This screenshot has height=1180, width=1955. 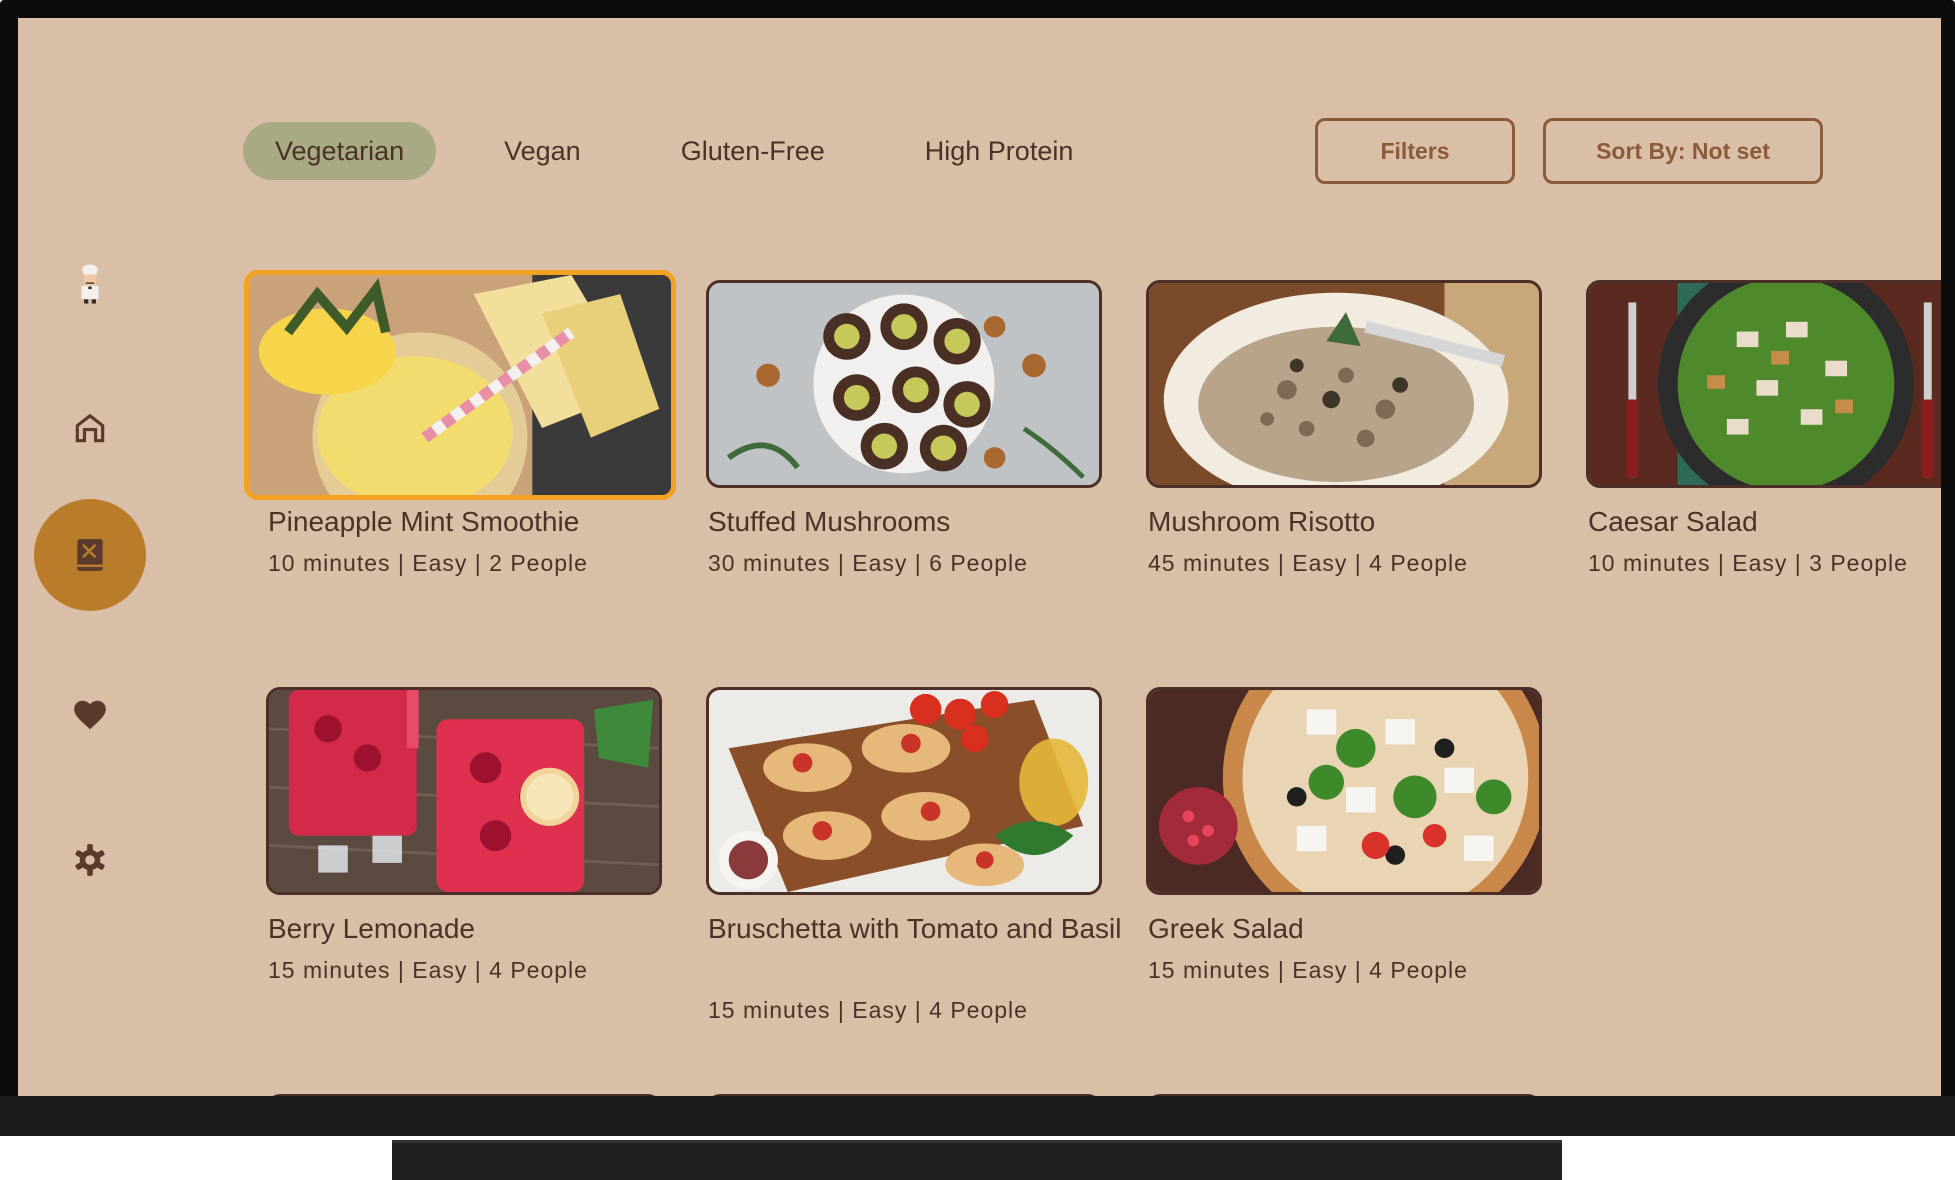 I want to click on tv-stand, so click(x=977, y=1160).